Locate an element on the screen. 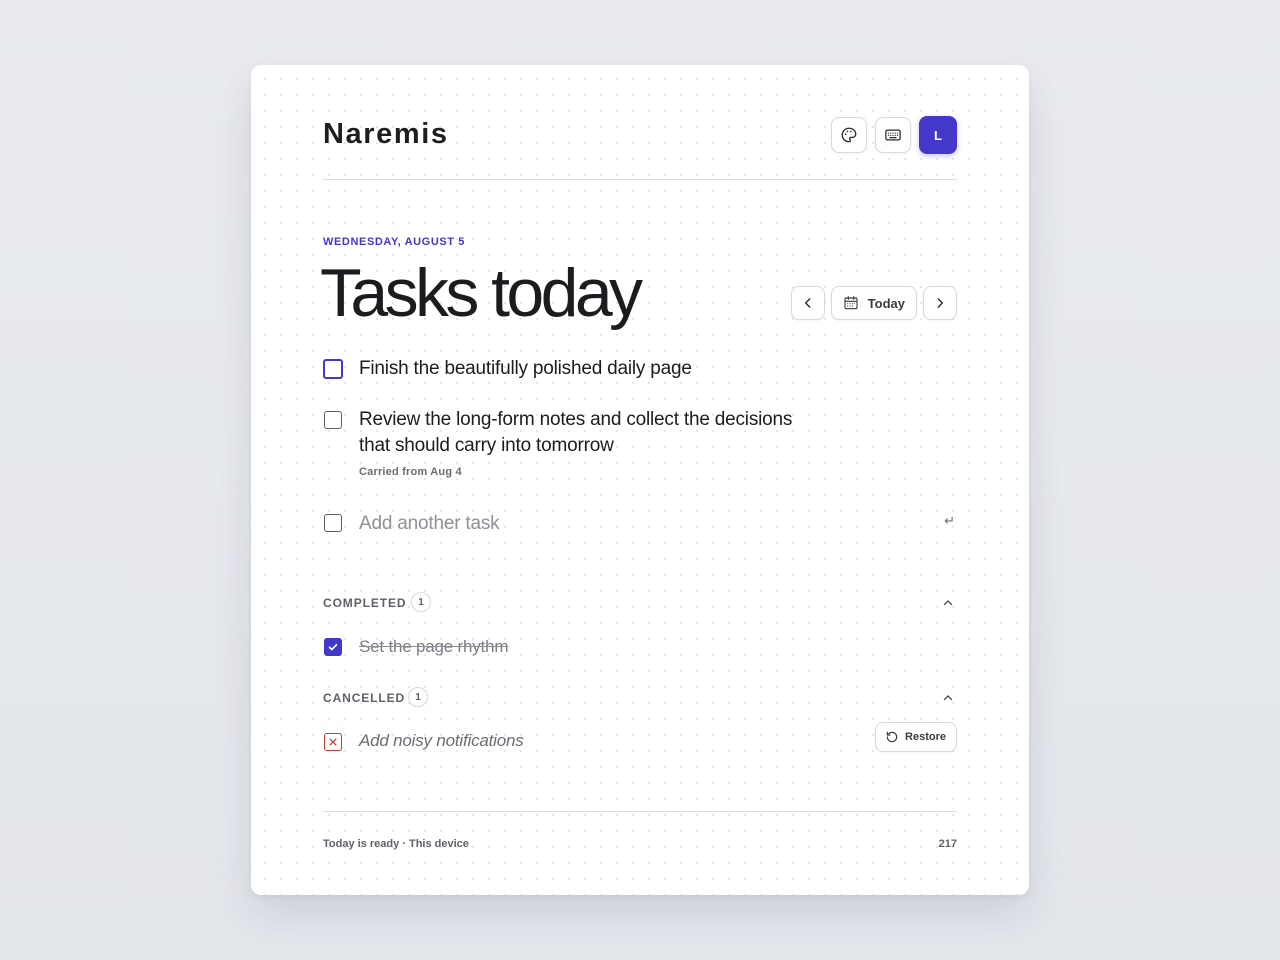  keyboard-icon is located at coordinates (893, 135).